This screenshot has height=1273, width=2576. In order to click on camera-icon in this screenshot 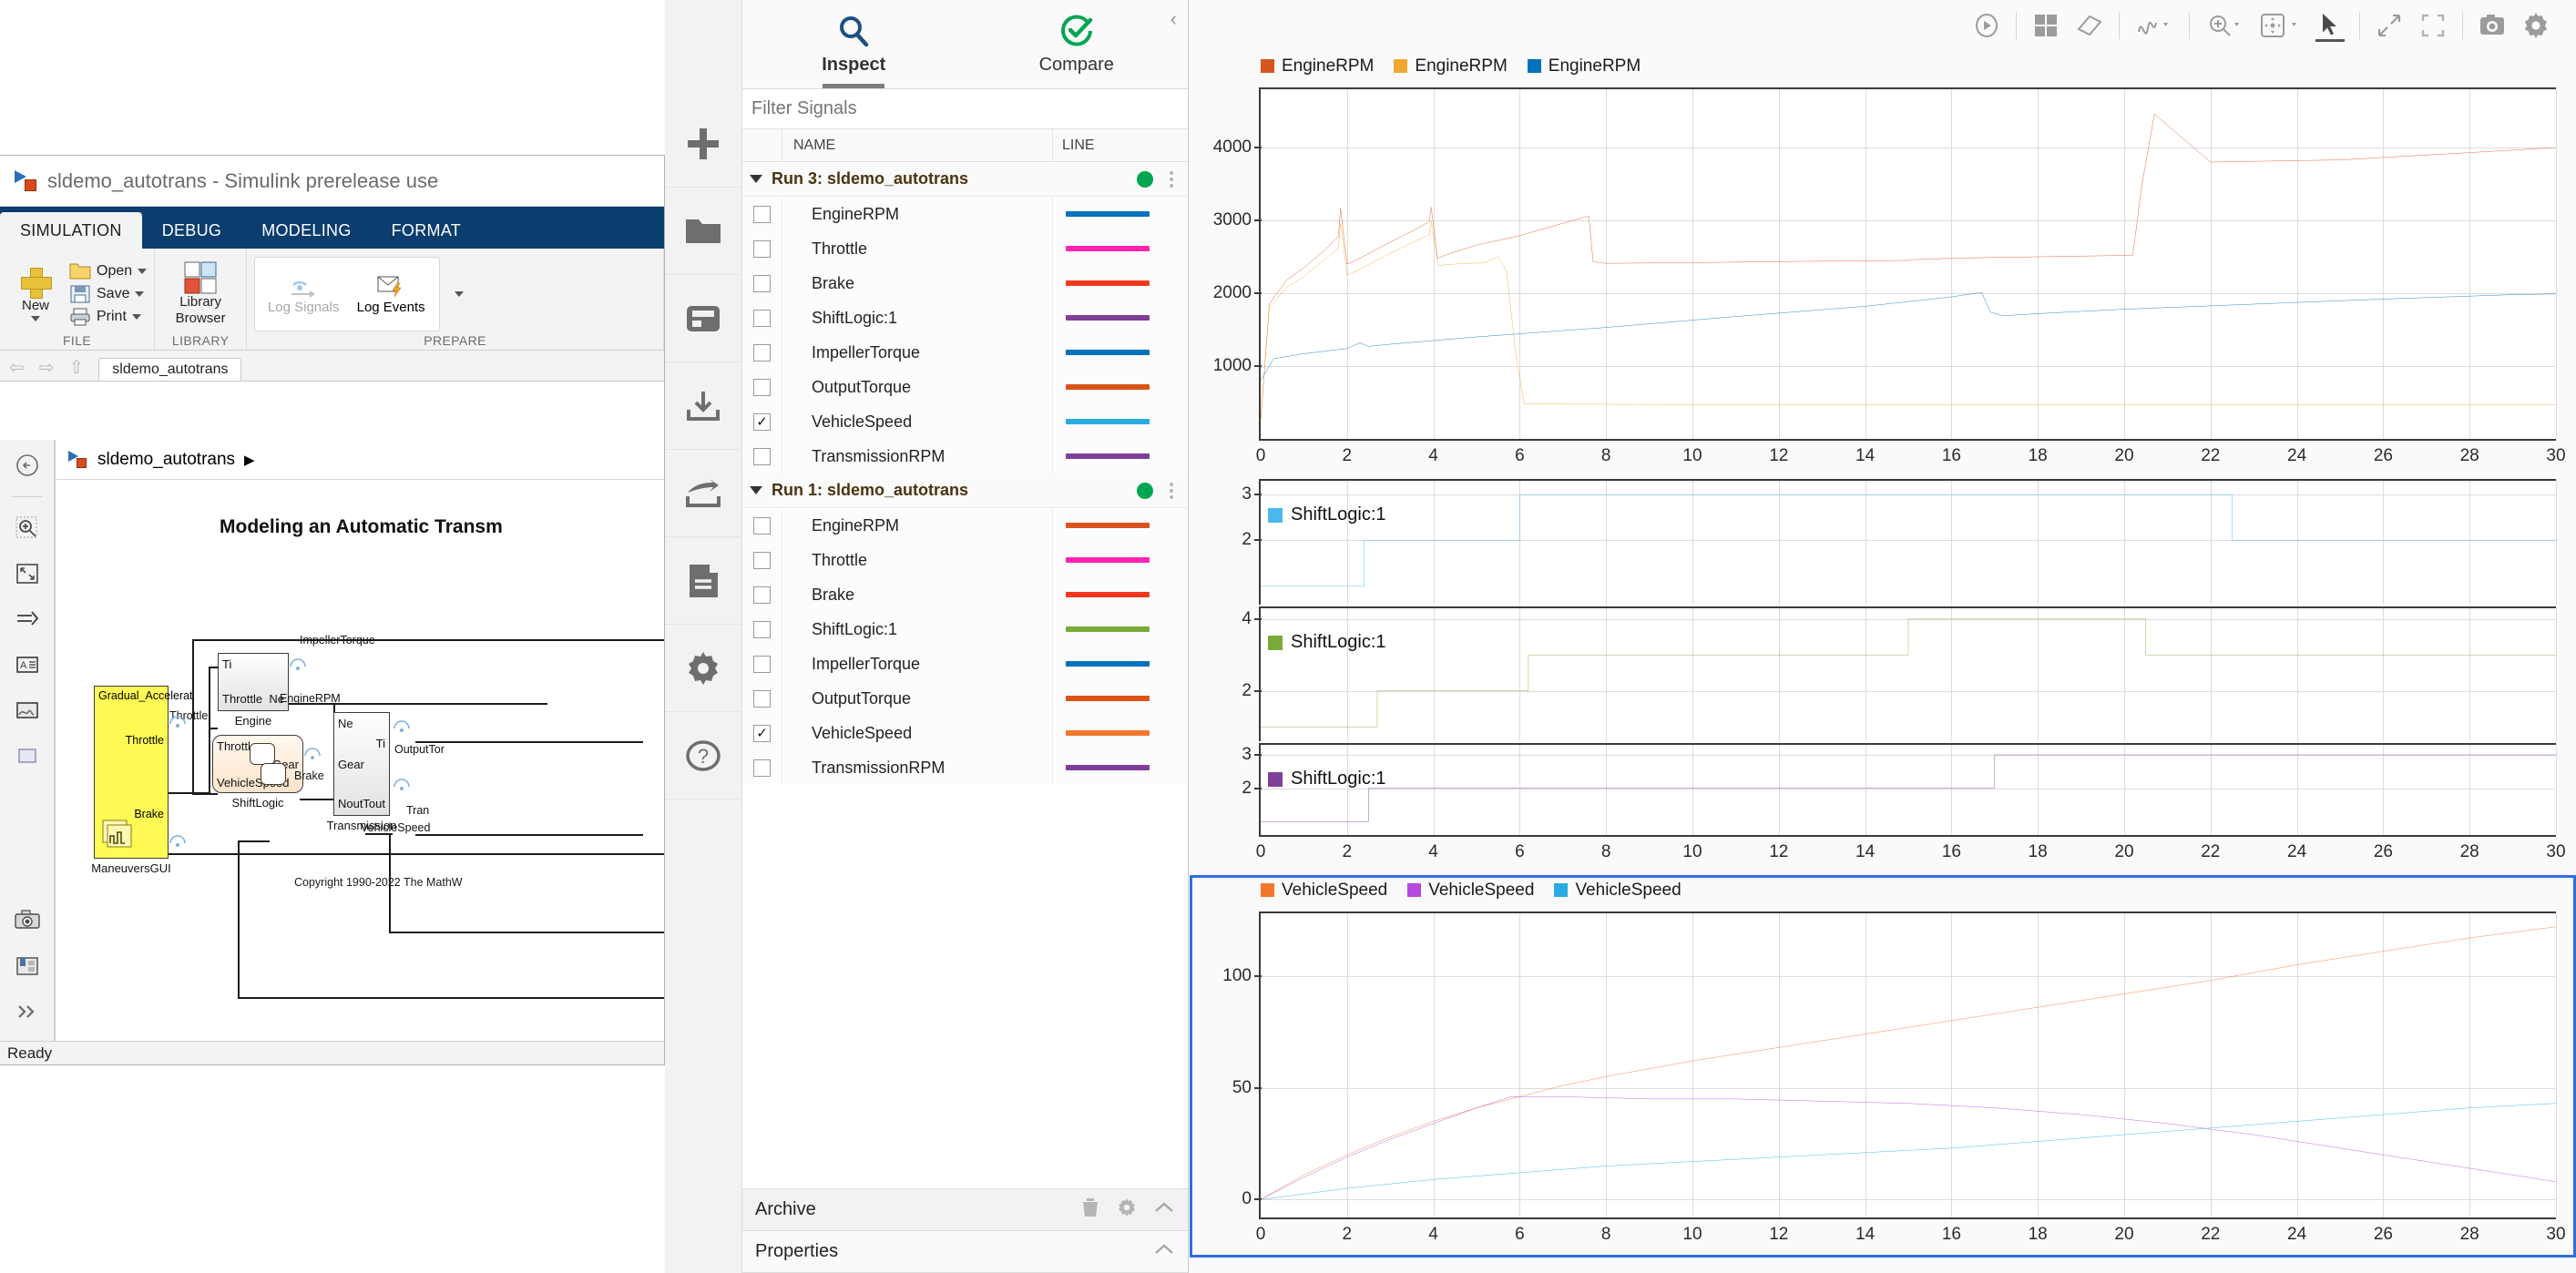, I will do `click(27, 921)`.